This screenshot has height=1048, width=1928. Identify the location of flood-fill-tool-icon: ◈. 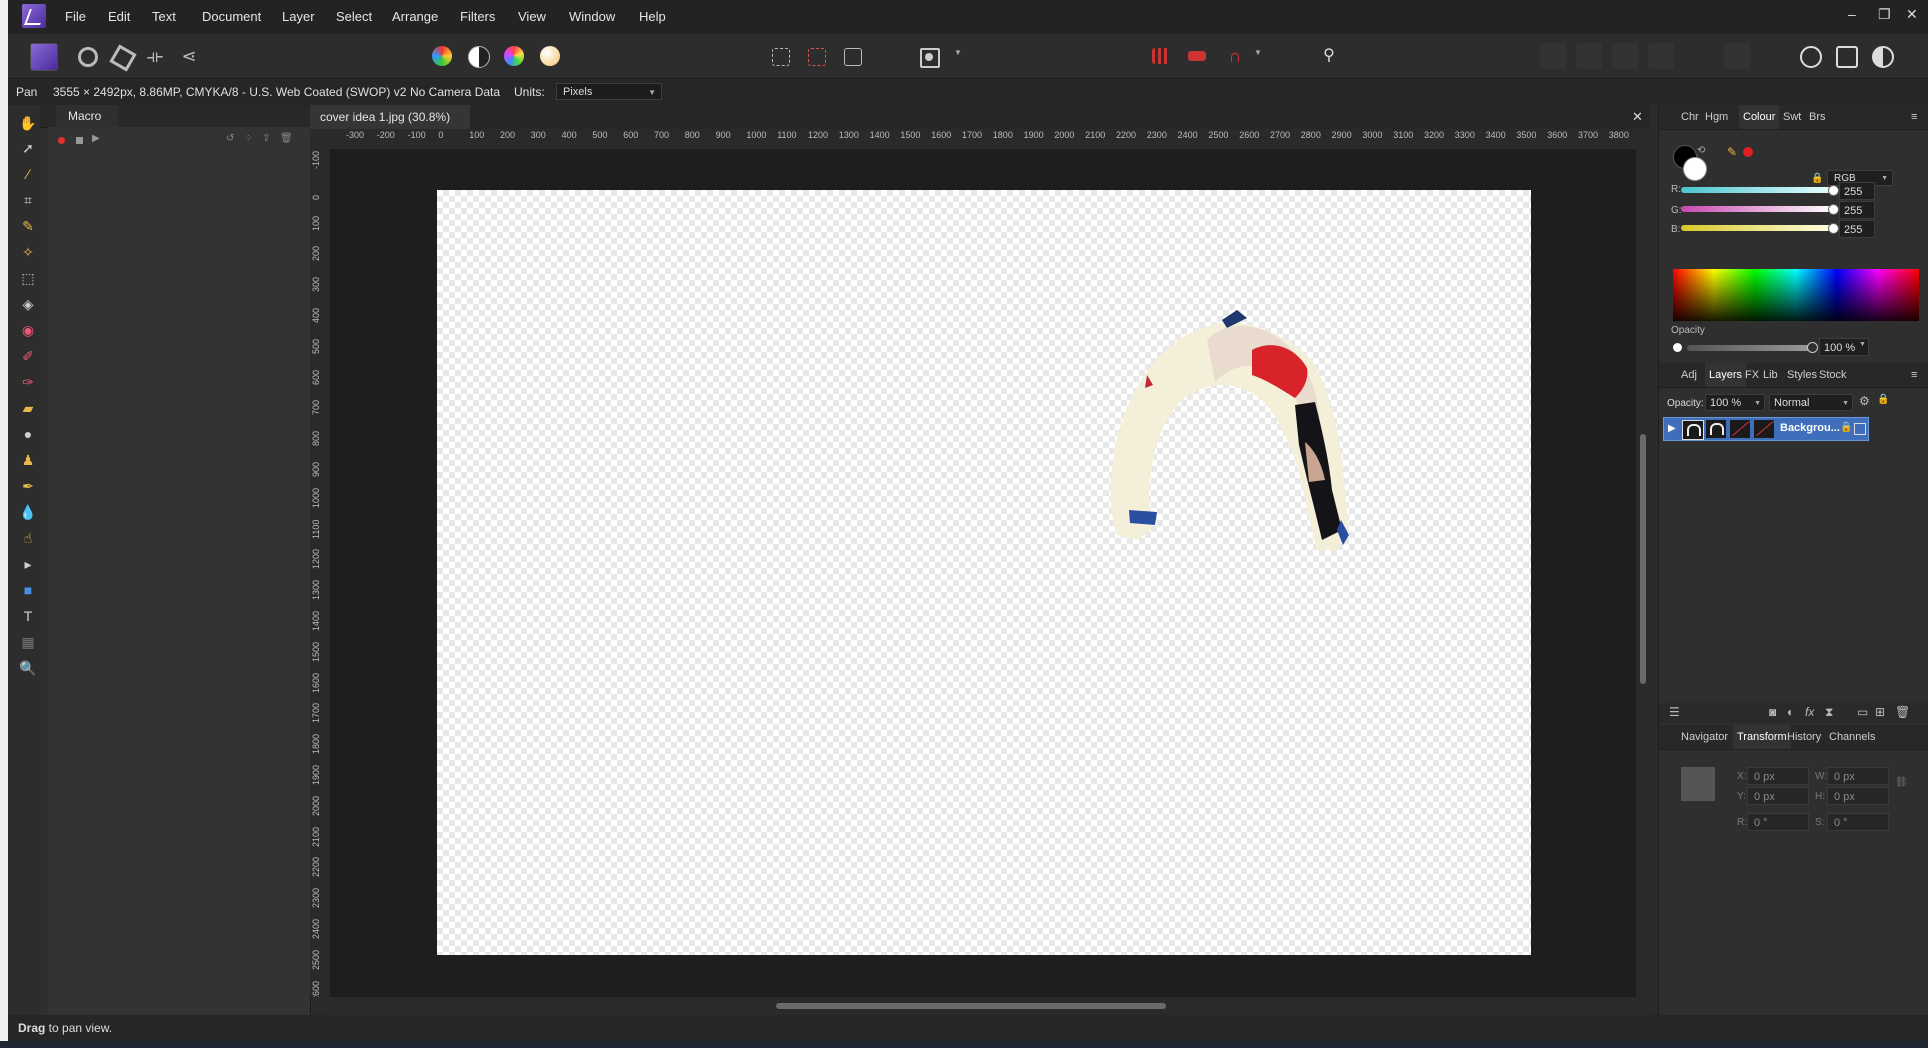
(28, 304).